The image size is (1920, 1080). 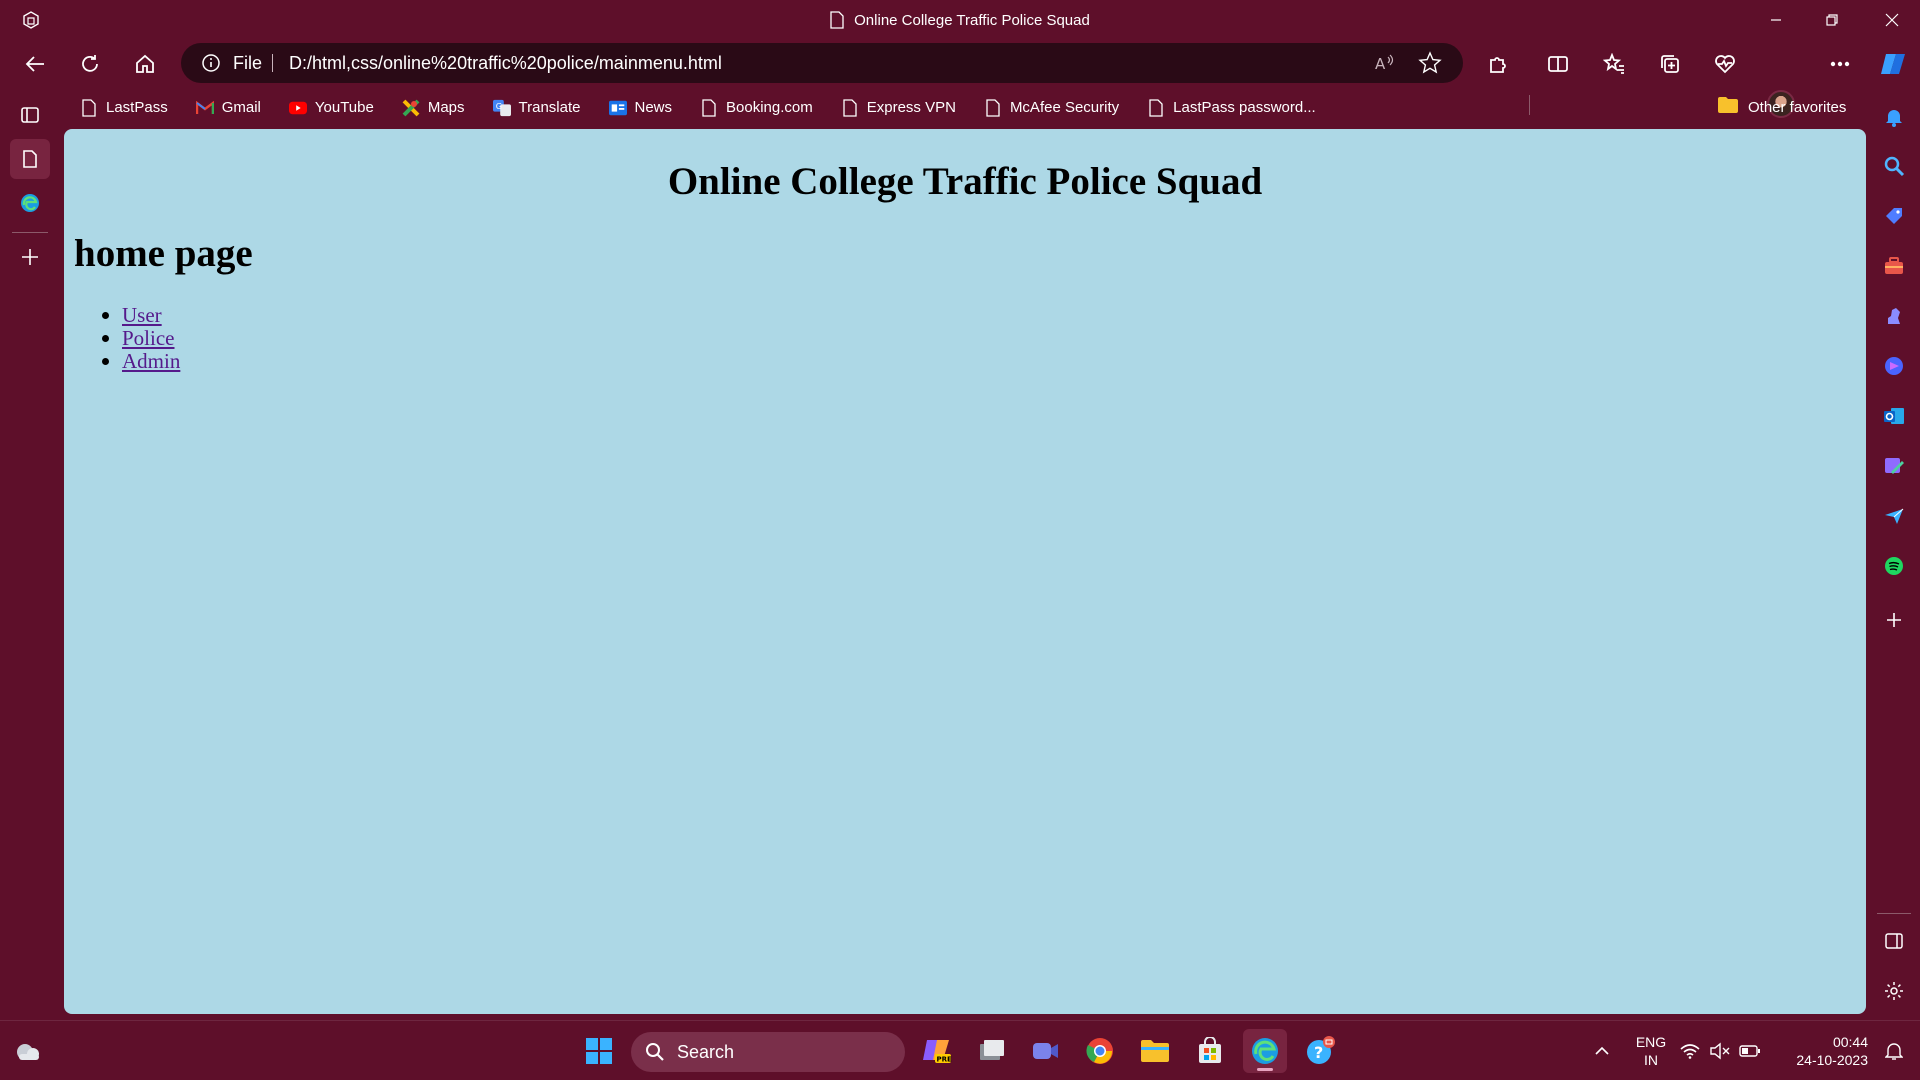 I want to click on task-view-icon, so click(x=992, y=1050).